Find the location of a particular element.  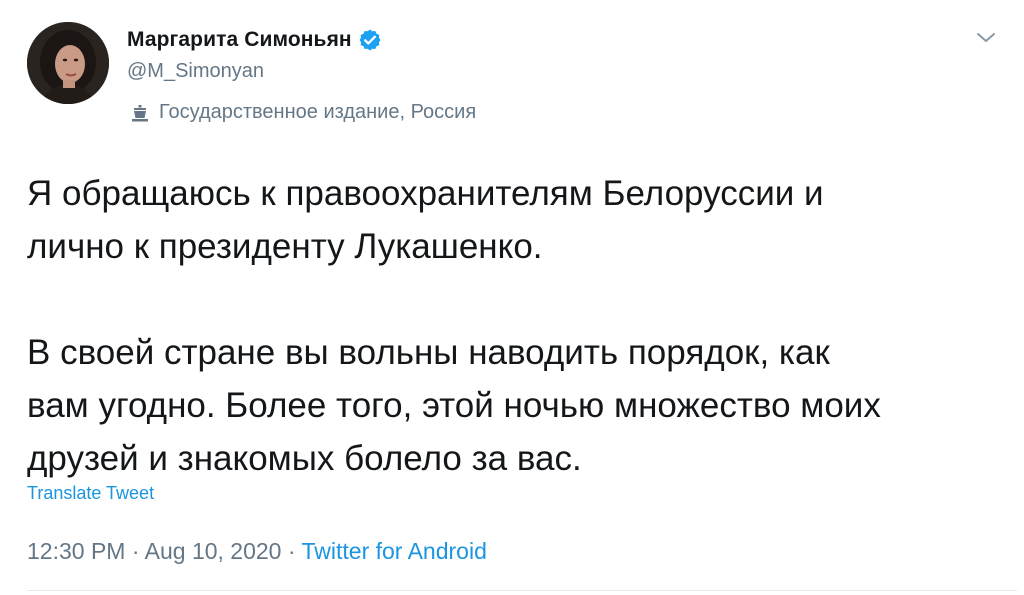

author-handle: @M_Simonyan is located at coordinates (301, 71).